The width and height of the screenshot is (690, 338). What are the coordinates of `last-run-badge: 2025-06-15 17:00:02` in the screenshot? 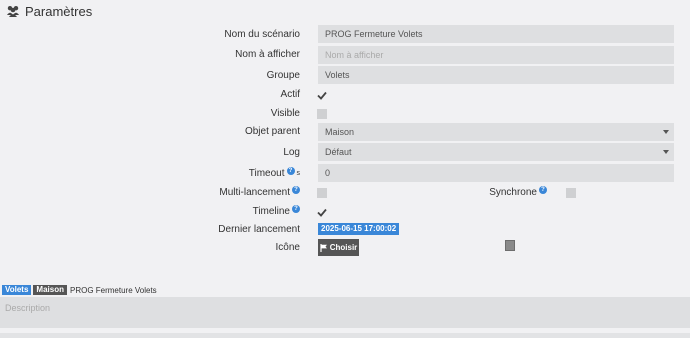 It's located at (359, 229).